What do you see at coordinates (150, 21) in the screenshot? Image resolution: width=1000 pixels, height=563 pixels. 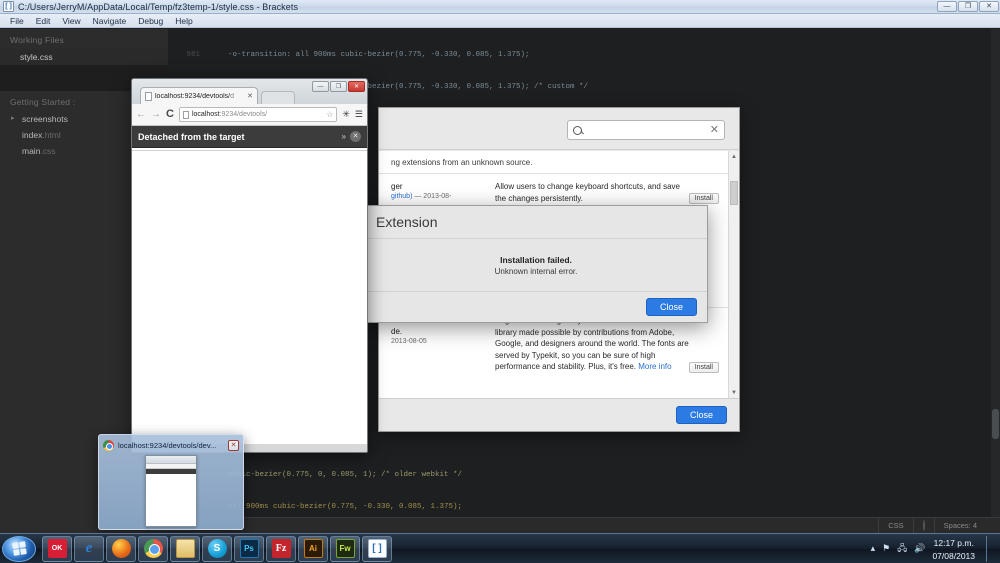 I see `menu-debug: Debug` at bounding box center [150, 21].